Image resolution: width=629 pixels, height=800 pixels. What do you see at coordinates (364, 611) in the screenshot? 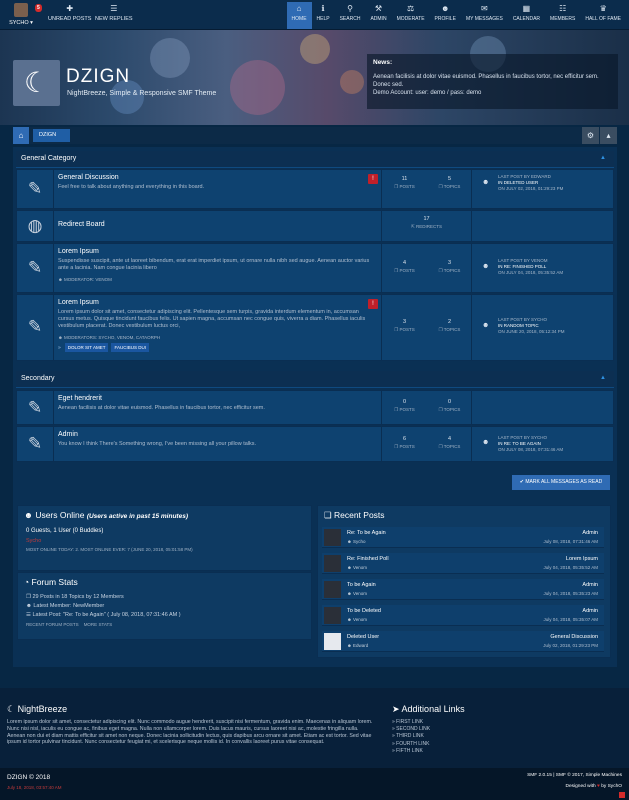
I see `recent-post-title: To be Deleted` at bounding box center [364, 611].